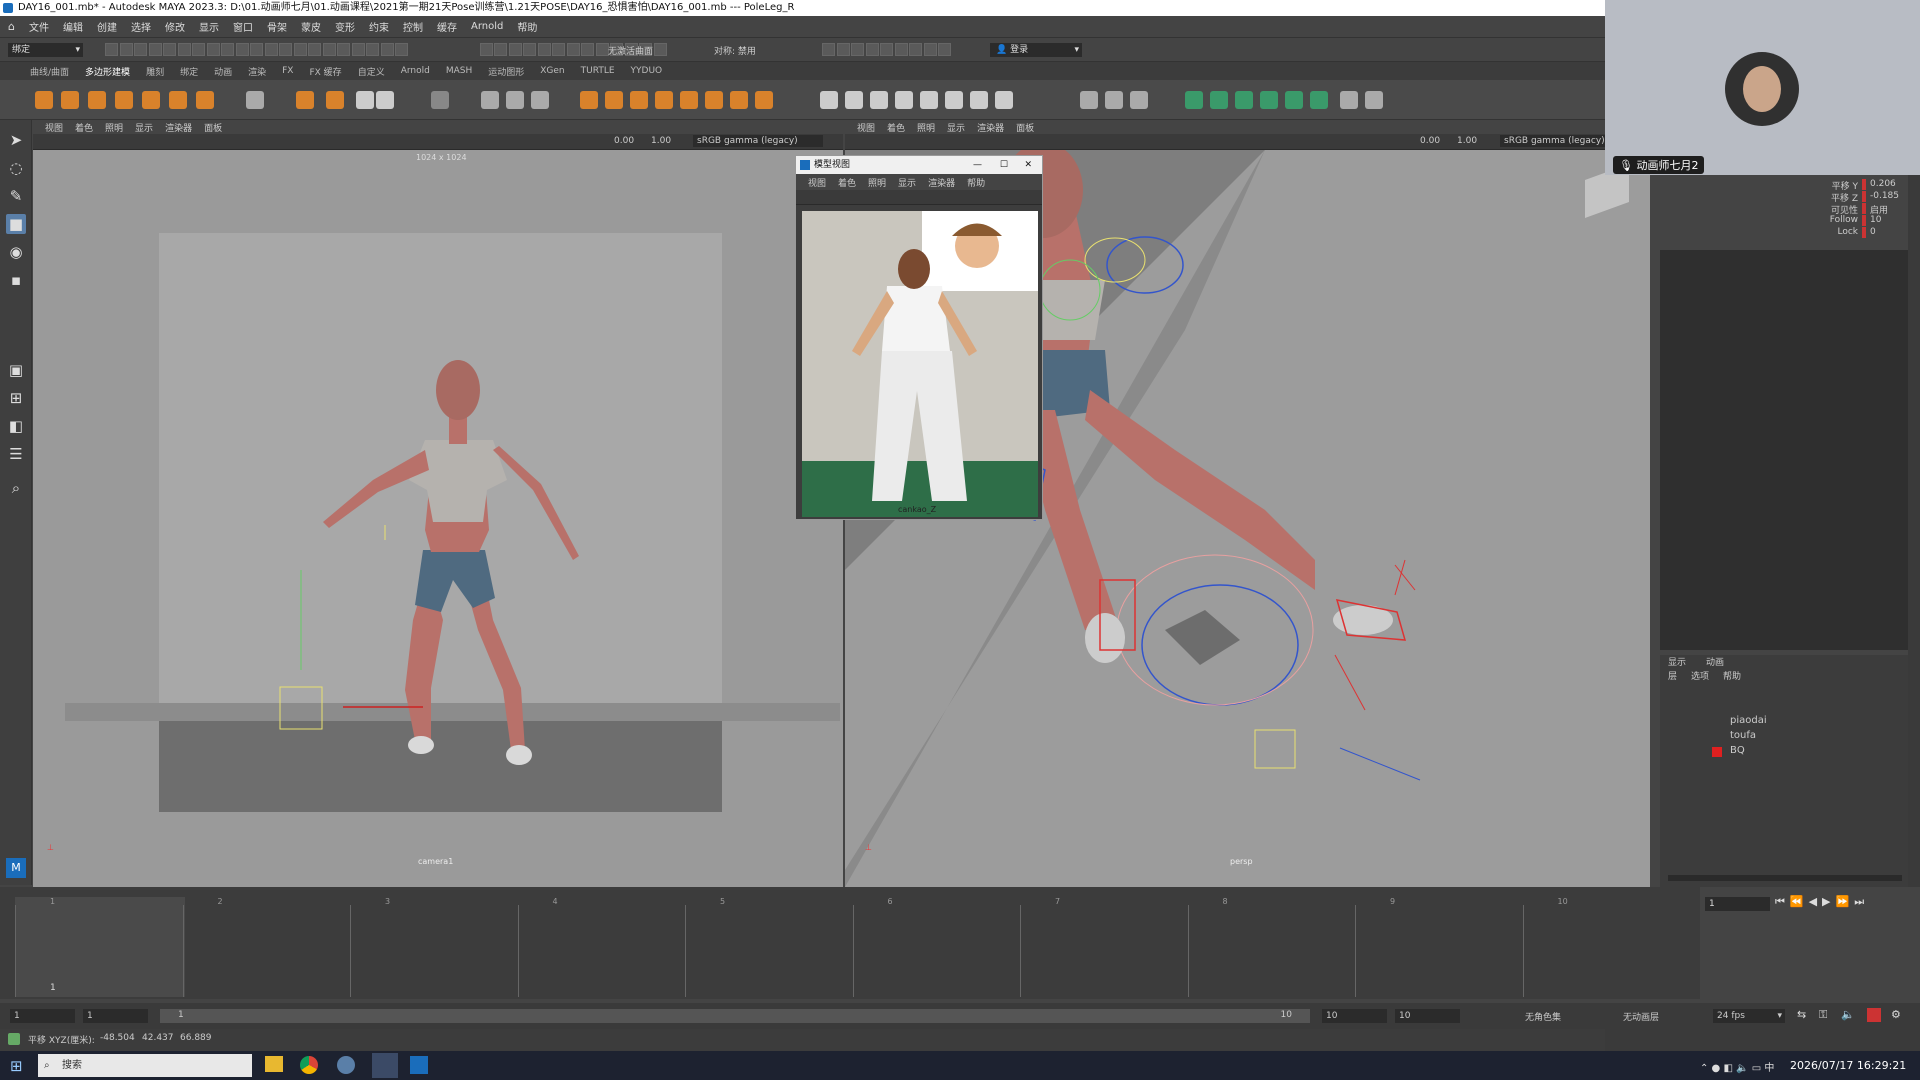  Describe the element at coordinates (287, 71) in the screenshot. I see `shelf-tab-6: FX` at that location.